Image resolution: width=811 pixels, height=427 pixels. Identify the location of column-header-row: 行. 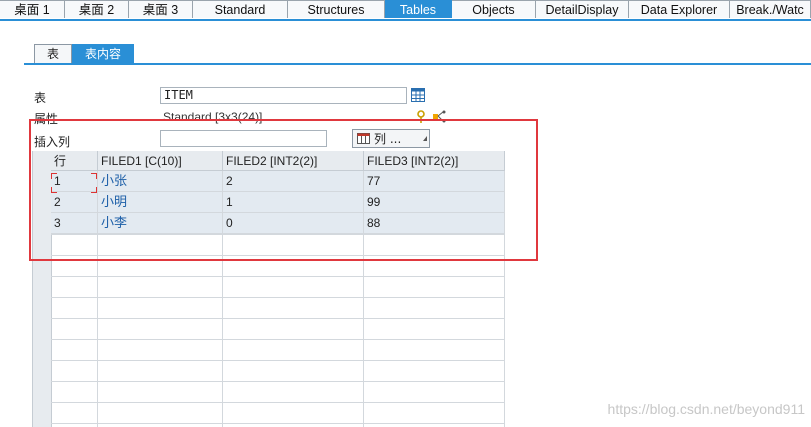
(74, 161).